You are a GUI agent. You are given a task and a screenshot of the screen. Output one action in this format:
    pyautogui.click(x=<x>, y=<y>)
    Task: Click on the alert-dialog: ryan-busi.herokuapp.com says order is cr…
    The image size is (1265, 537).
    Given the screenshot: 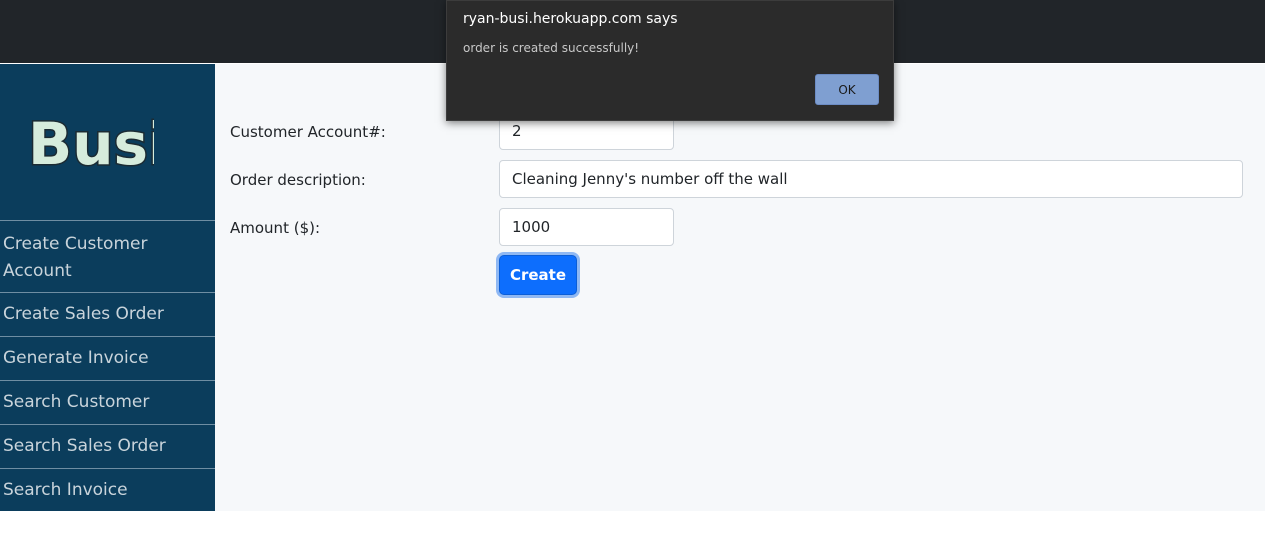 What is the action you would take?
    pyautogui.click(x=670, y=60)
    